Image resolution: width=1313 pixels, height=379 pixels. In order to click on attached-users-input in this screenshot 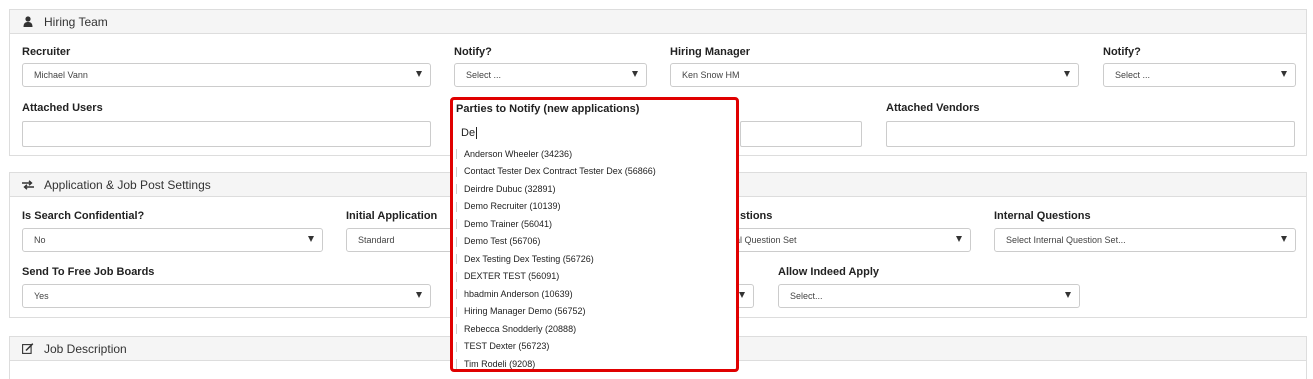, I will do `click(226, 134)`.